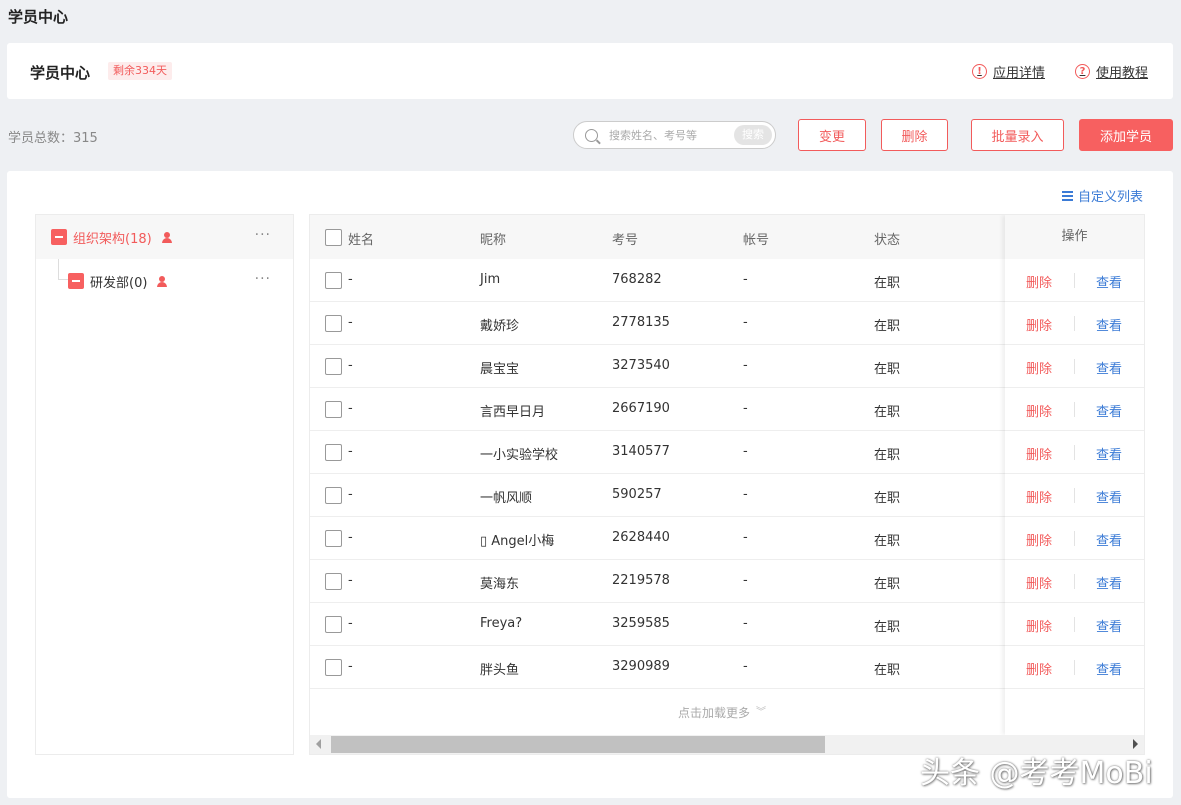 The image size is (1181, 805). What do you see at coordinates (753, 135) in the screenshot?
I see `search-button: 搜索` at bounding box center [753, 135].